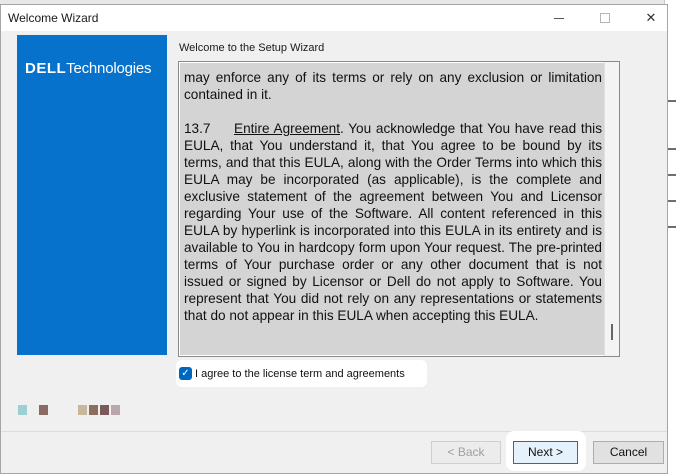 This screenshot has width=680, height=474. I want to click on dell-technologies-logo: DELLTechnologies, so click(88, 68).